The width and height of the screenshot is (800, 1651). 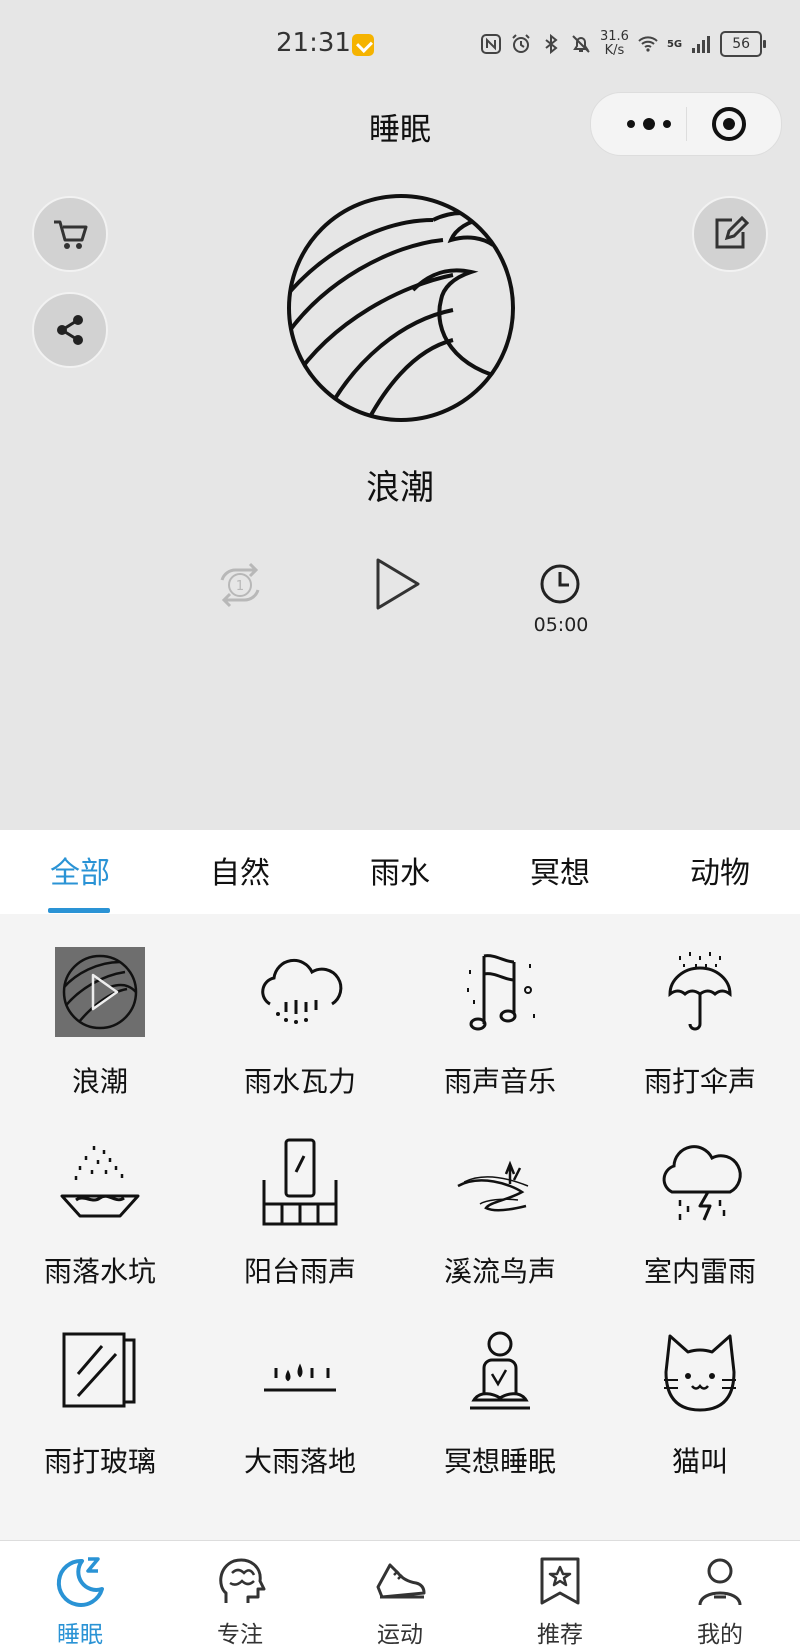 I want to click on nav-item-sleep: 睡眠, so click(x=80, y=1596).